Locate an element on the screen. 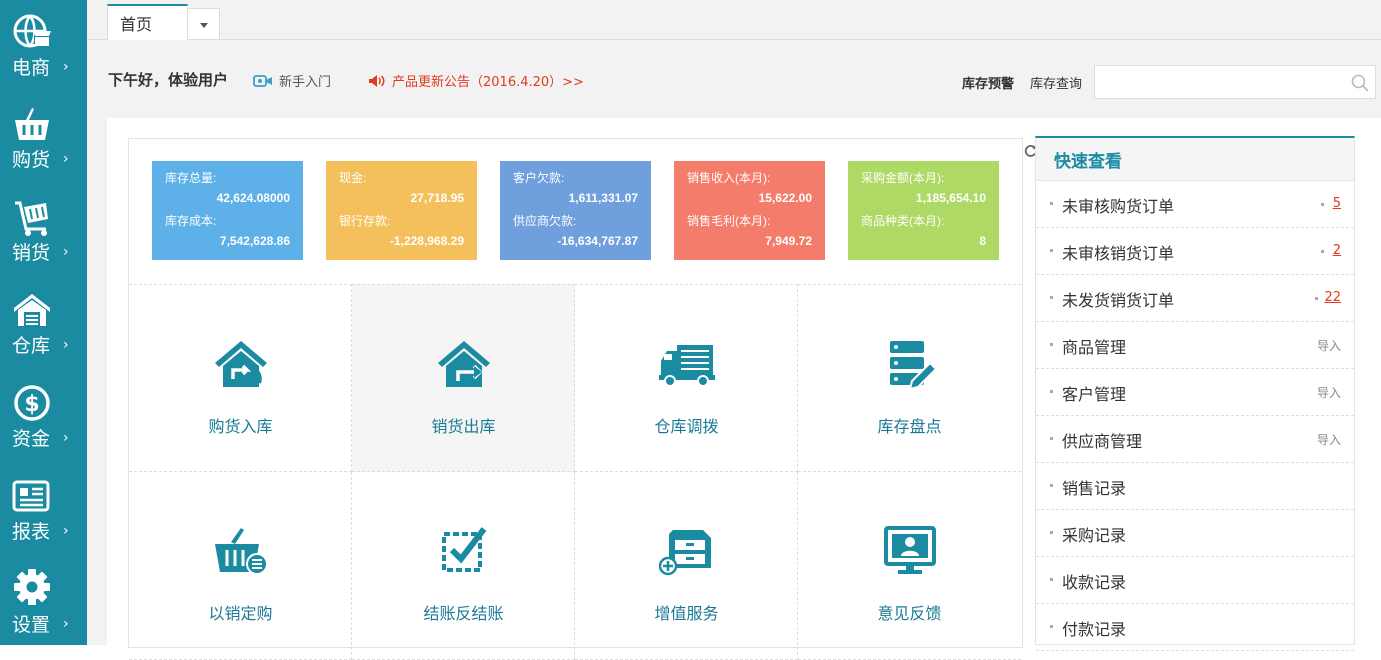 The height and width of the screenshot is (660, 1381). tile-label: 结账反结账 is located at coordinates (463, 613).